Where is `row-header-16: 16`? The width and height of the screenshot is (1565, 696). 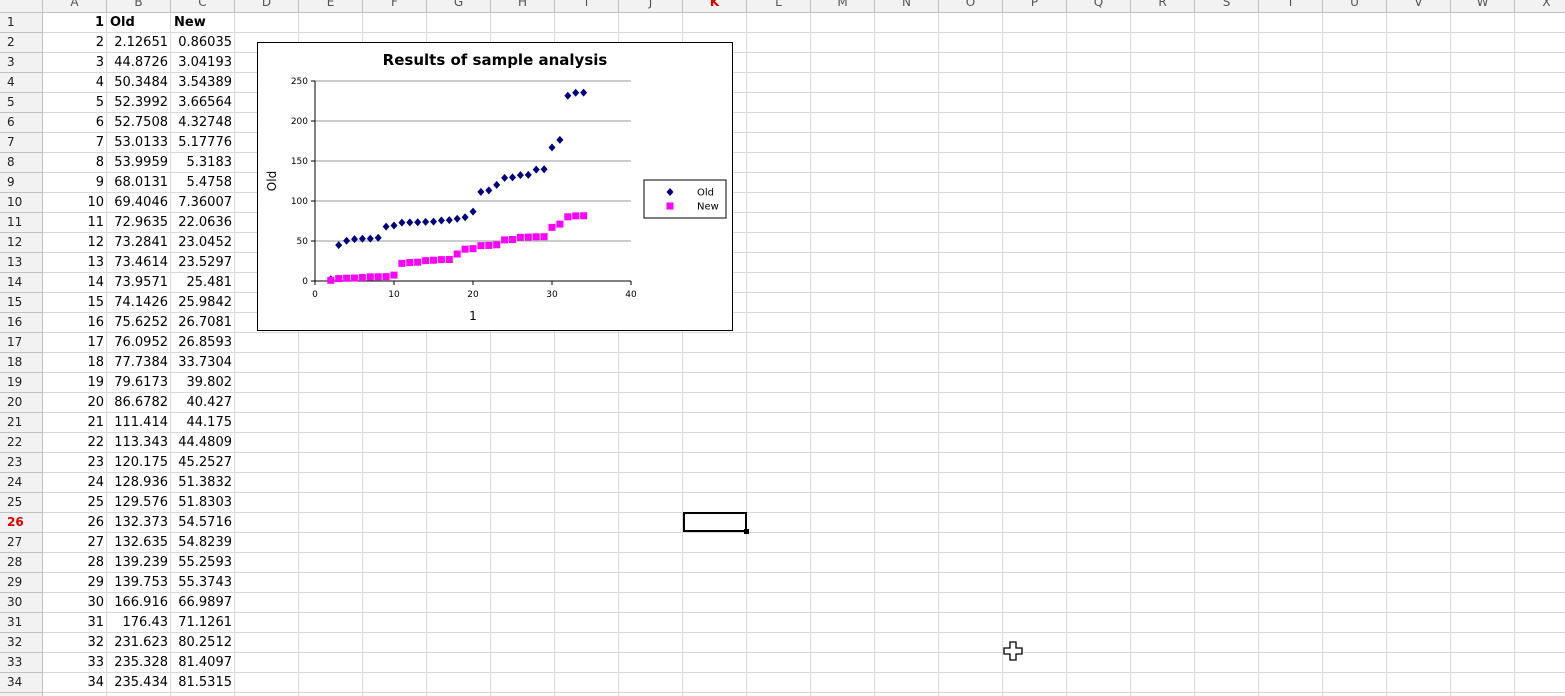
row-header-16: 16 is located at coordinates (21, 323).